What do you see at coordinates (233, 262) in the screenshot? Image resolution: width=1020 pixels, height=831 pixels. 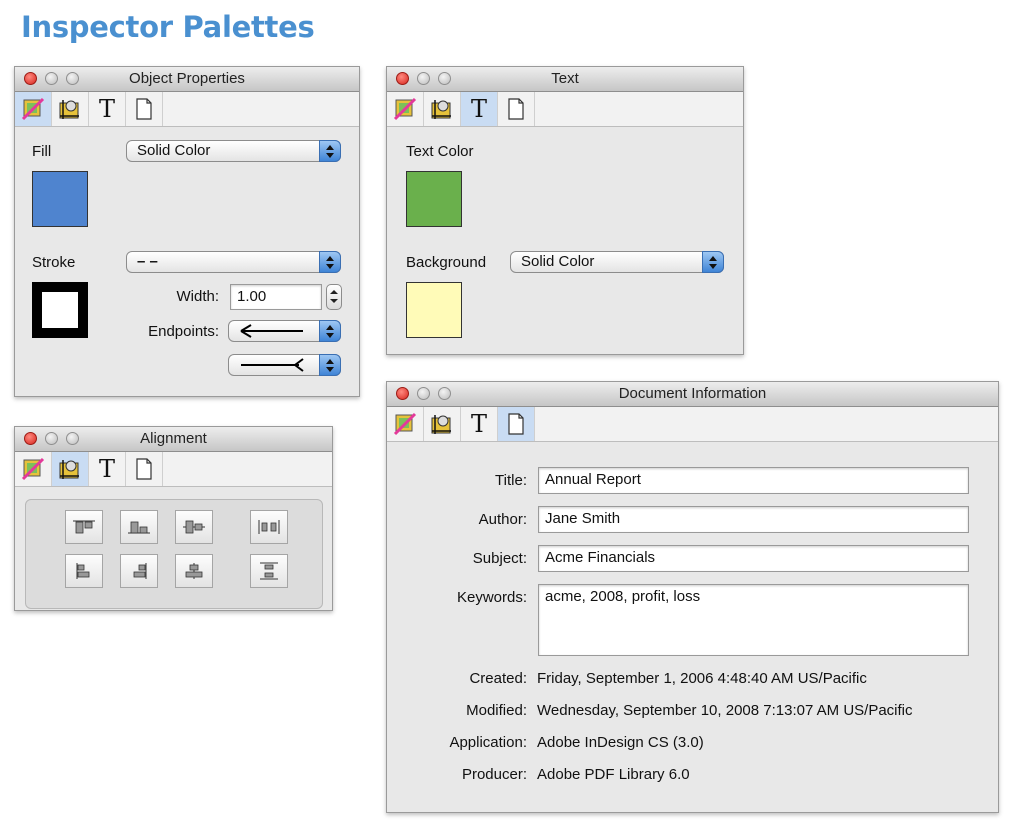 I see `stroke-style-popup: – –` at bounding box center [233, 262].